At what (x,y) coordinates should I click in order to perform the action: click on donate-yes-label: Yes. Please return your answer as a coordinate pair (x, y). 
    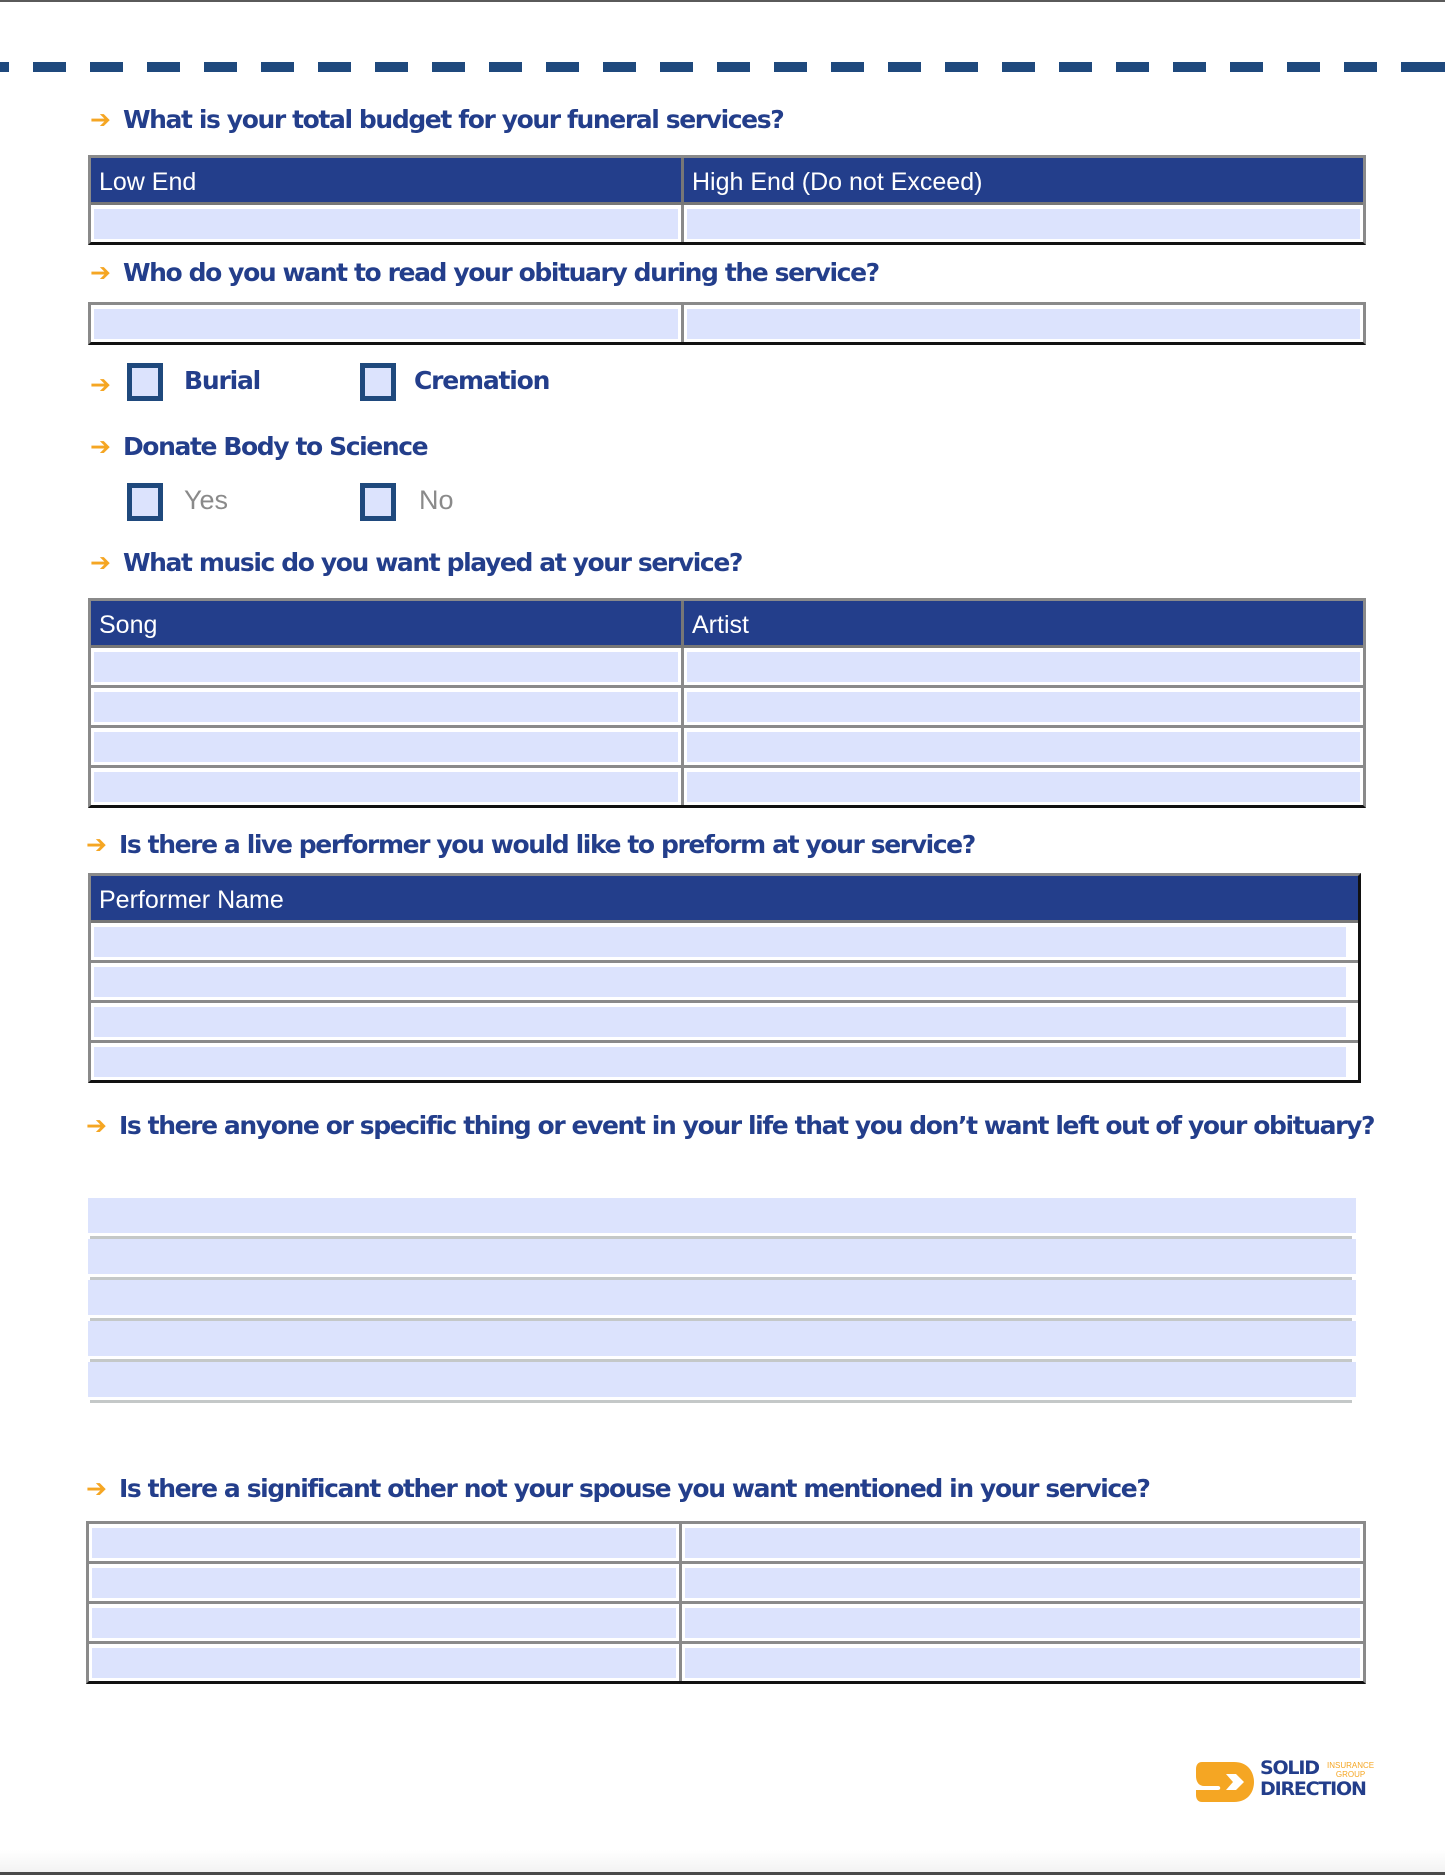
    Looking at the image, I should click on (206, 500).